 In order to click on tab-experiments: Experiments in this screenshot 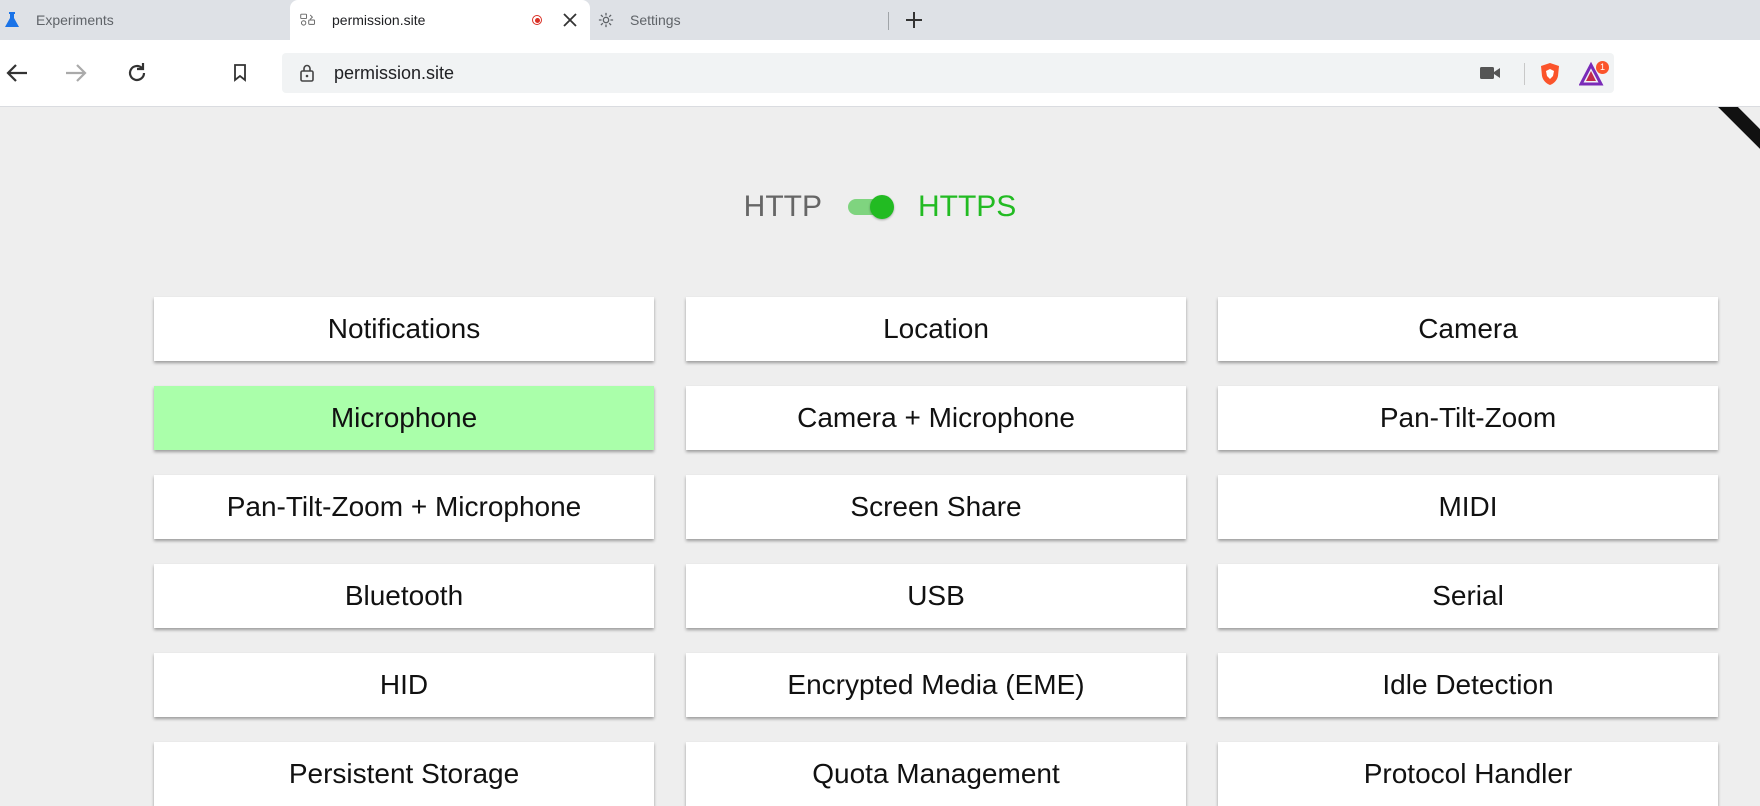, I will do `click(145, 20)`.